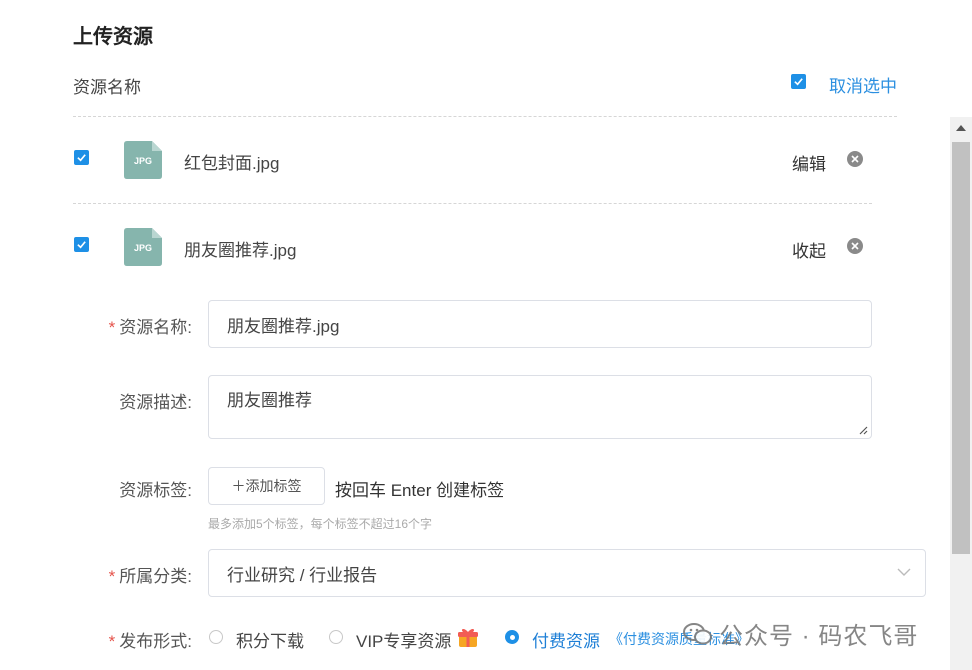  What do you see at coordinates (283, 326) in the screenshot?
I see `input-value: 朋友圈推荐.jpg` at bounding box center [283, 326].